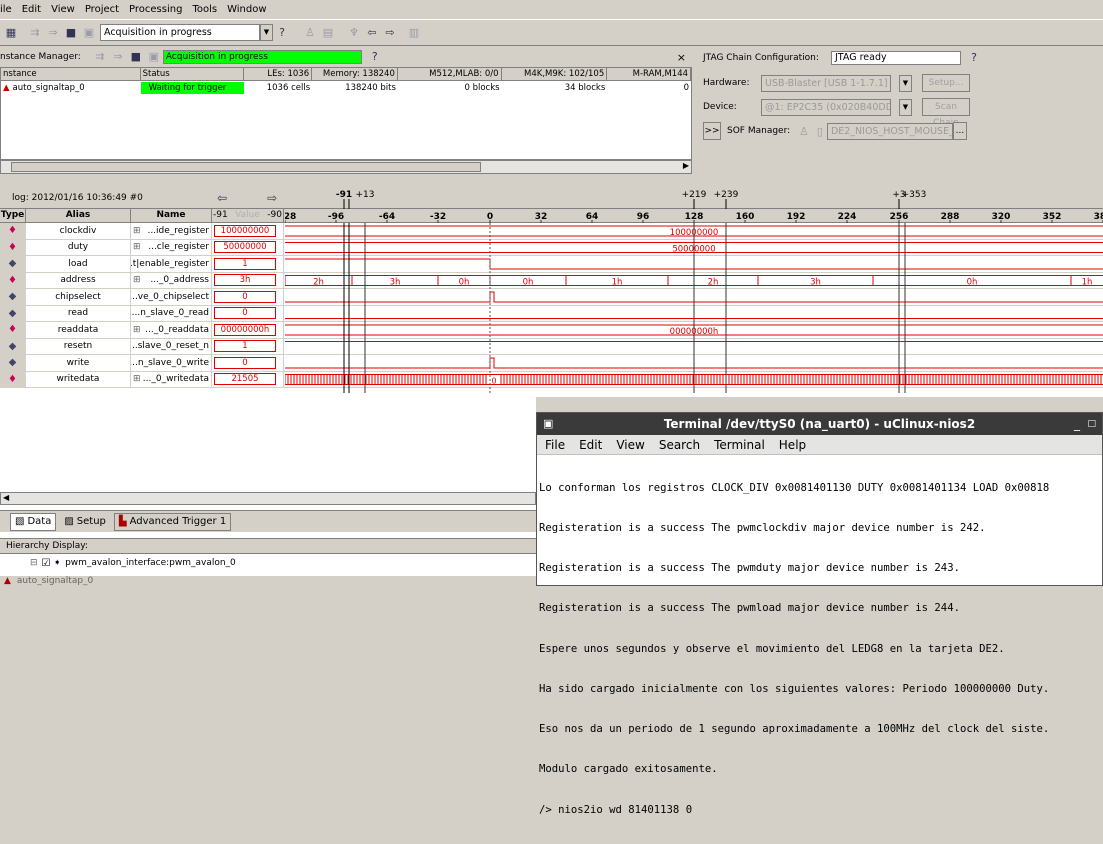 This screenshot has height=844, width=1103. What do you see at coordinates (246, 9) in the screenshot?
I see `menu-window: Window` at bounding box center [246, 9].